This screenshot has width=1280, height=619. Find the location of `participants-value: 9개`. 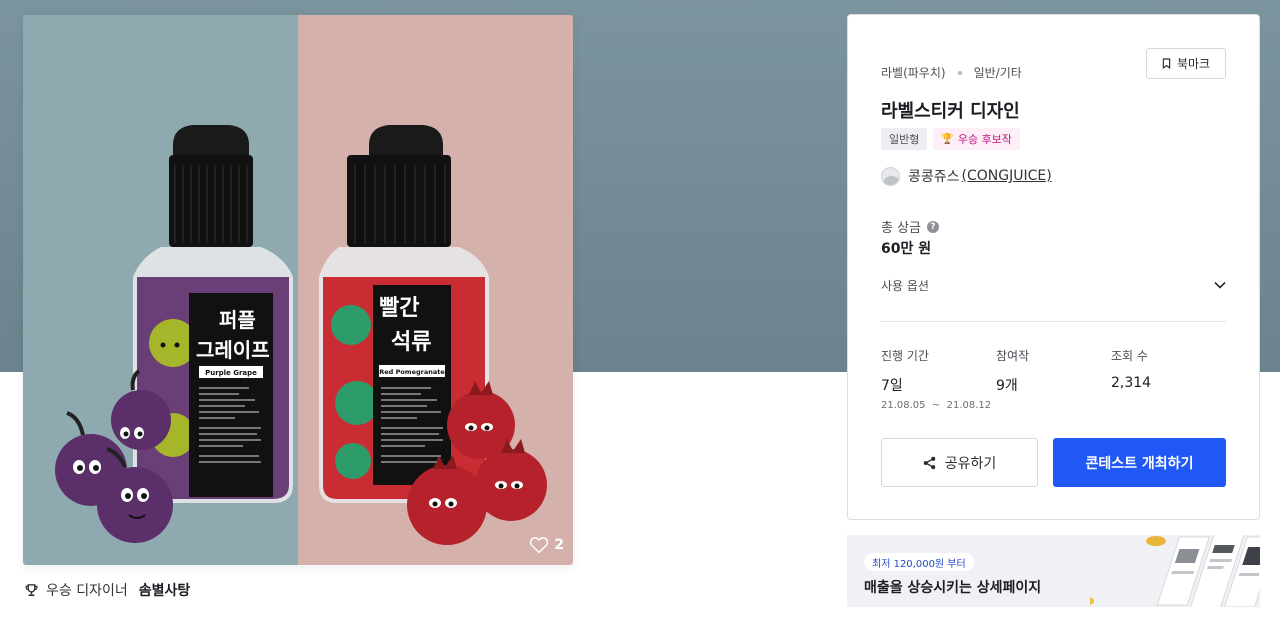

participants-value: 9개 is located at coordinates (1007, 386).